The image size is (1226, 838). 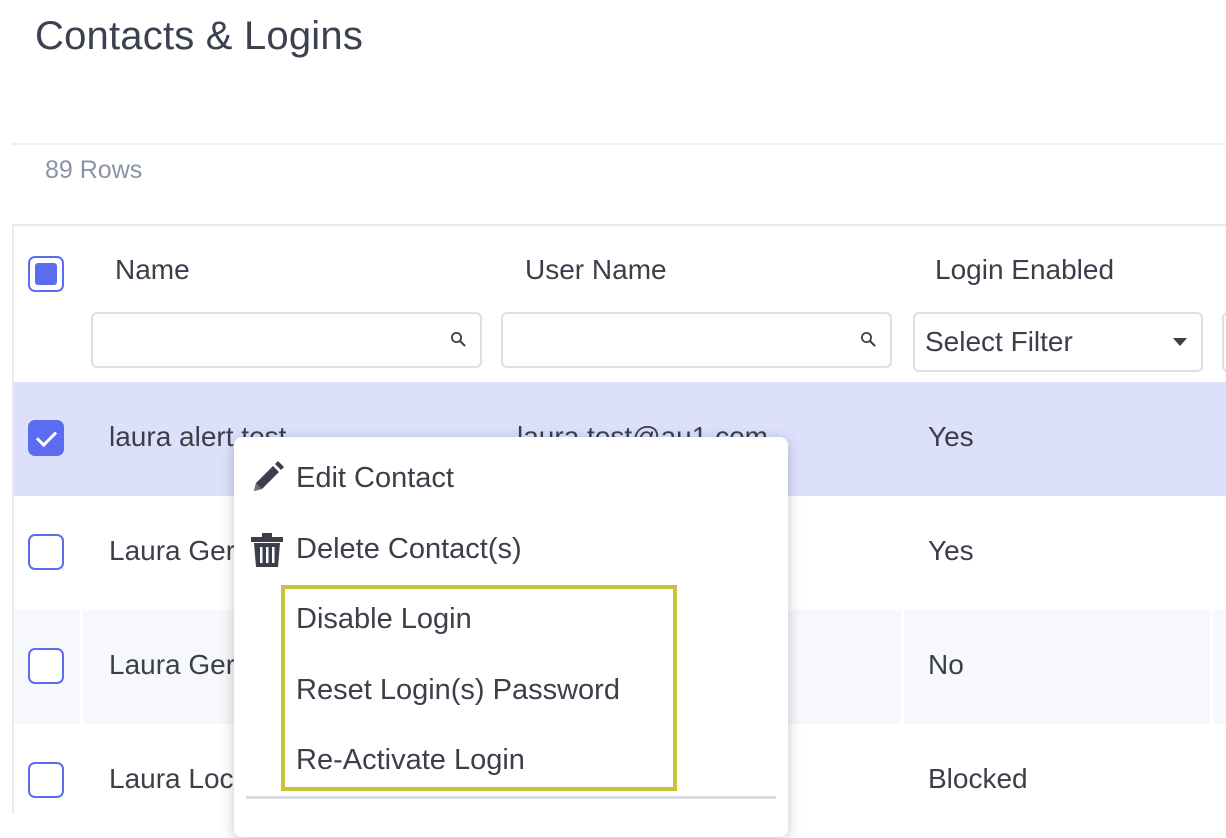 What do you see at coordinates (409, 549) in the screenshot?
I see `menu-item-label: Delete Contact(s)` at bounding box center [409, 549].